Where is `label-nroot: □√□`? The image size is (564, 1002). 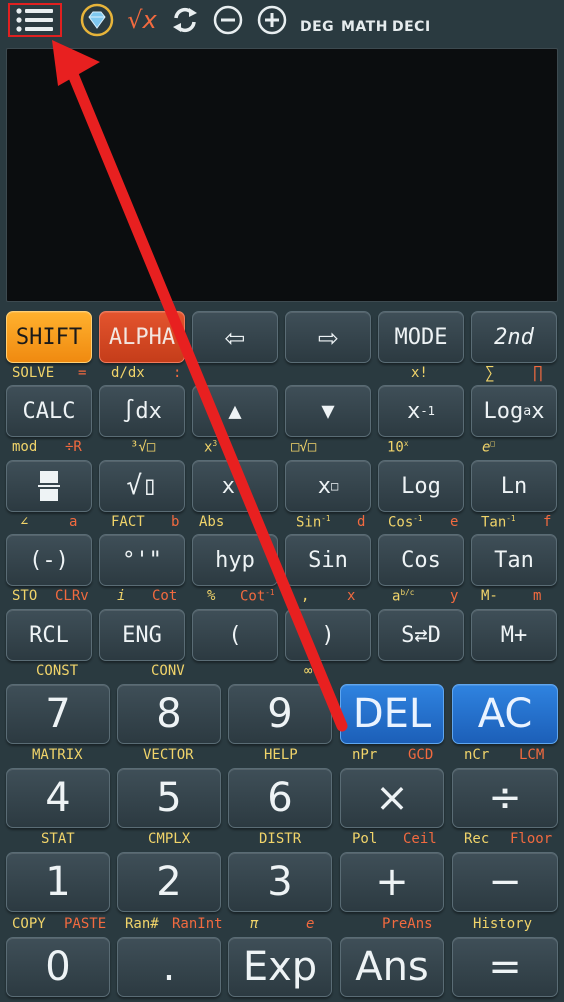 label-nroot: □√□ is located at coordinates (304, 447).